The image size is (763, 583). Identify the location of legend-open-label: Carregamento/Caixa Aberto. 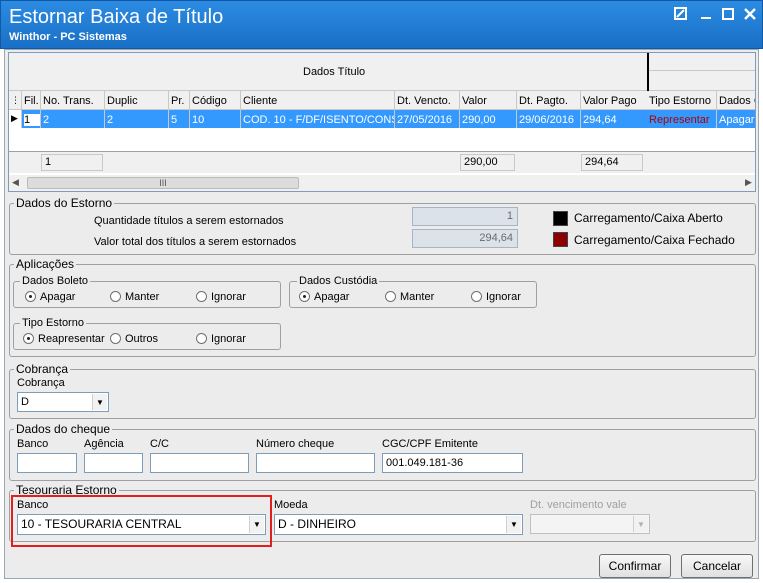
(648, 218).